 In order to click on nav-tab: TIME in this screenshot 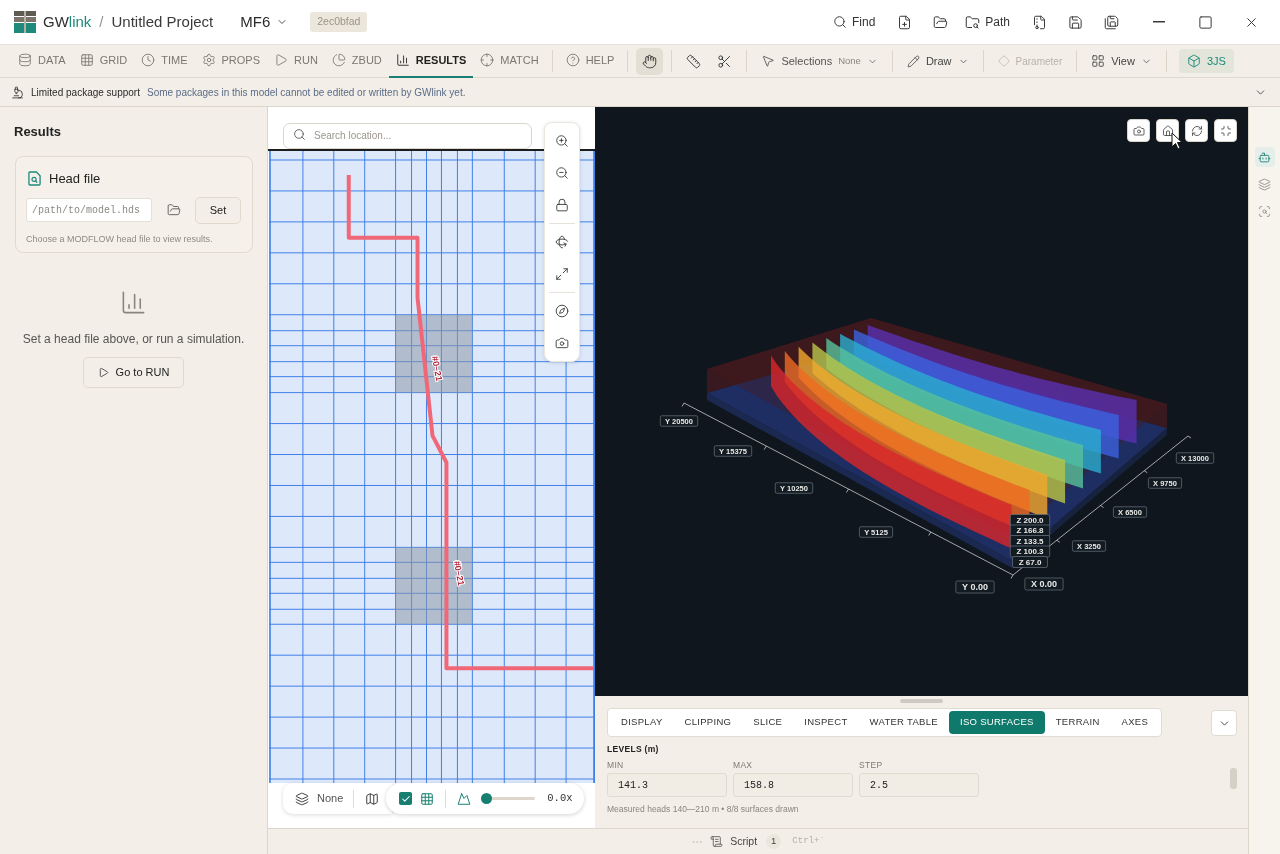, I will do `click(164, 61)`.